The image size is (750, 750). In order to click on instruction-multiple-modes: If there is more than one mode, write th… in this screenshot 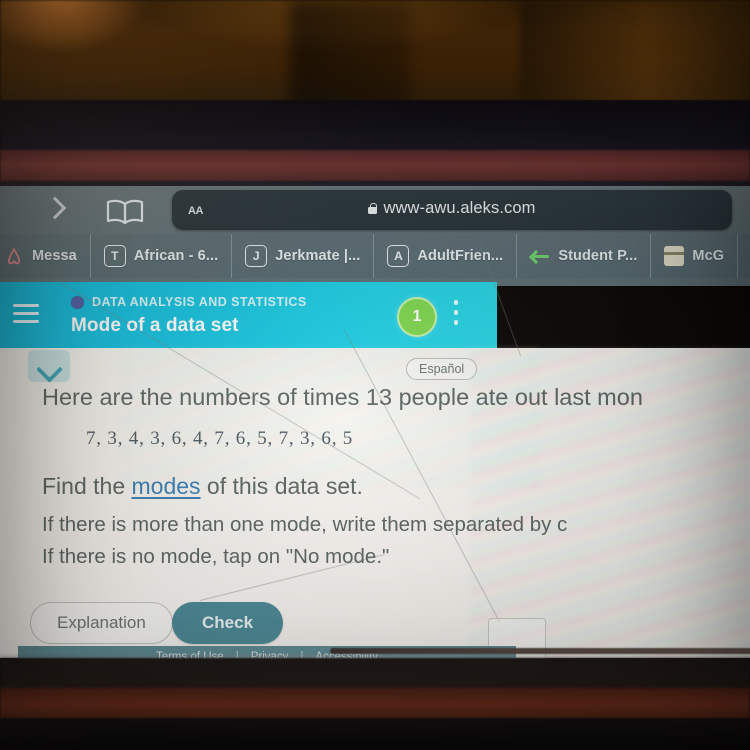, I will do `click(305, 524)`.